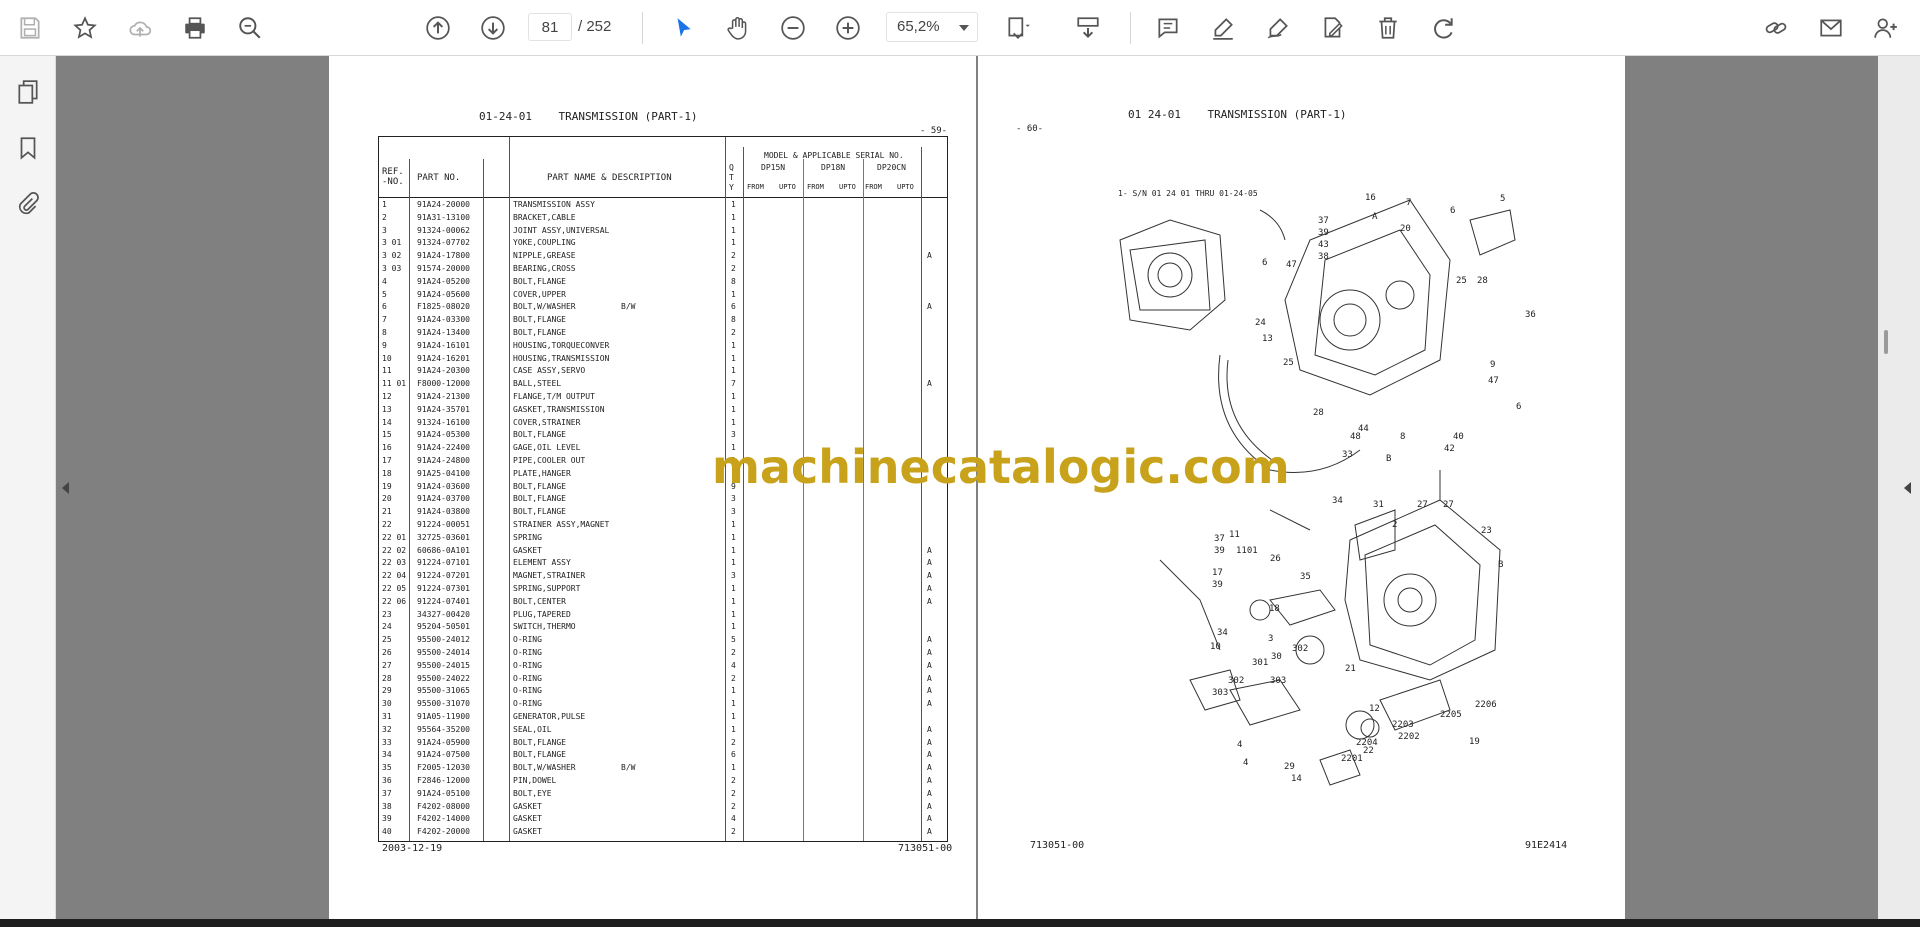 This screenshot has width=1920, height=927. What do you see at coordinates (544, 268) in the screenshot?
I see `part-name-cell: BEARING,CROSS` at bounding box center [544, 268].